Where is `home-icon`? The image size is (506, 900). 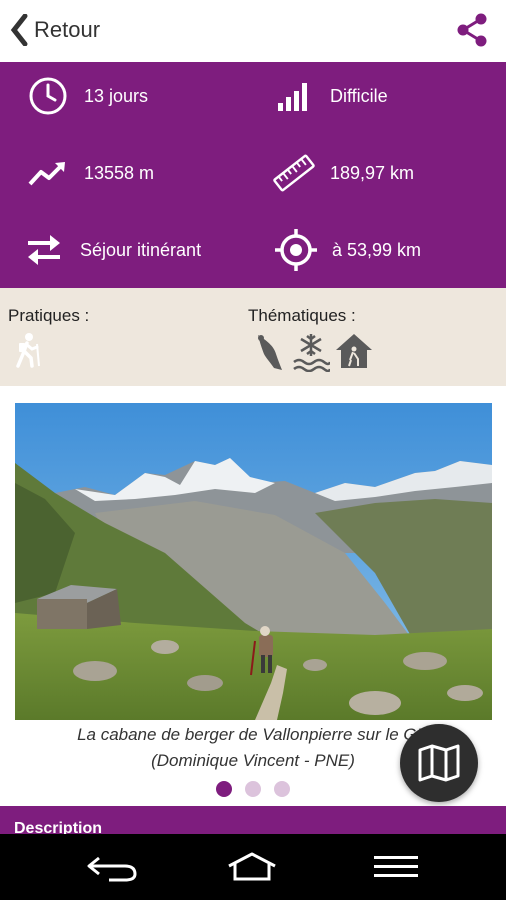
home-icon is located at coordinates (252, 866).